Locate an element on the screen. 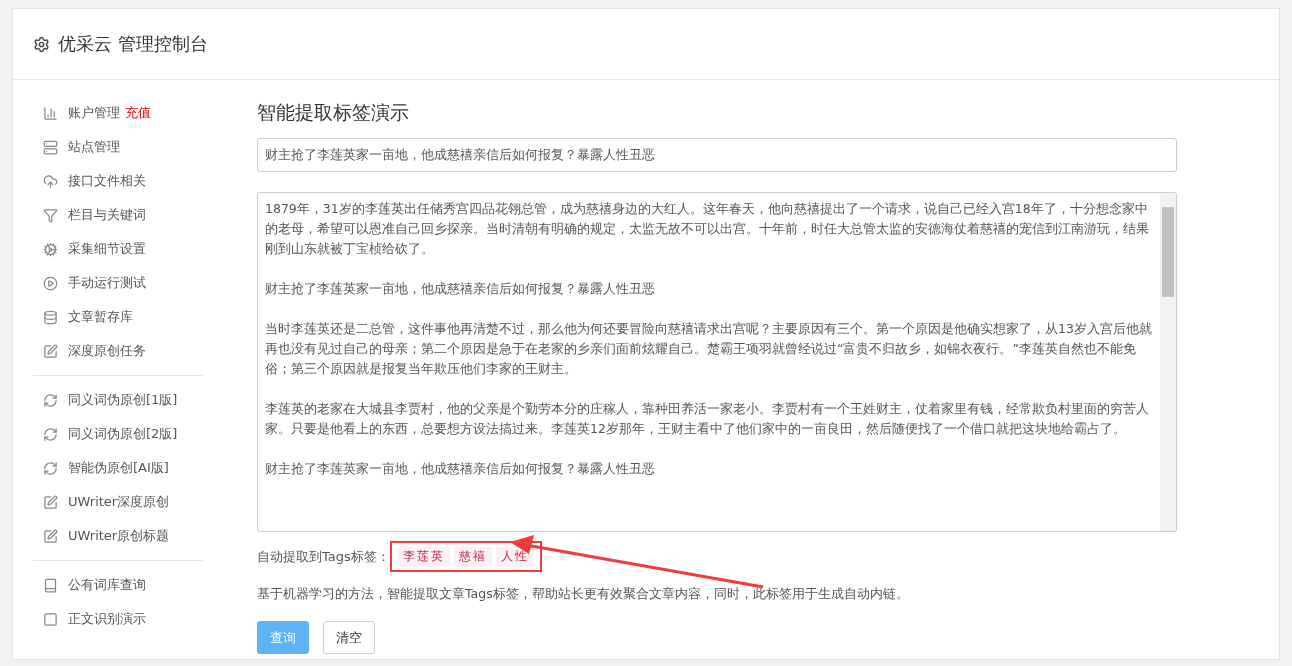  filter-icon is located at coordinates (50, 215).